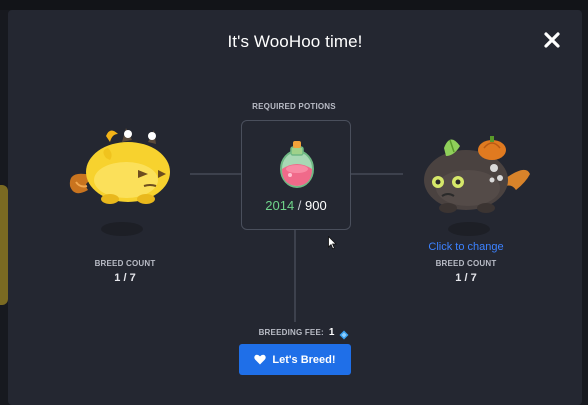 The width and height of the screenshot is (588, 405). Describe the element at coordinates (260, 359) in the screenshot. I see `heart-icon` at that location.